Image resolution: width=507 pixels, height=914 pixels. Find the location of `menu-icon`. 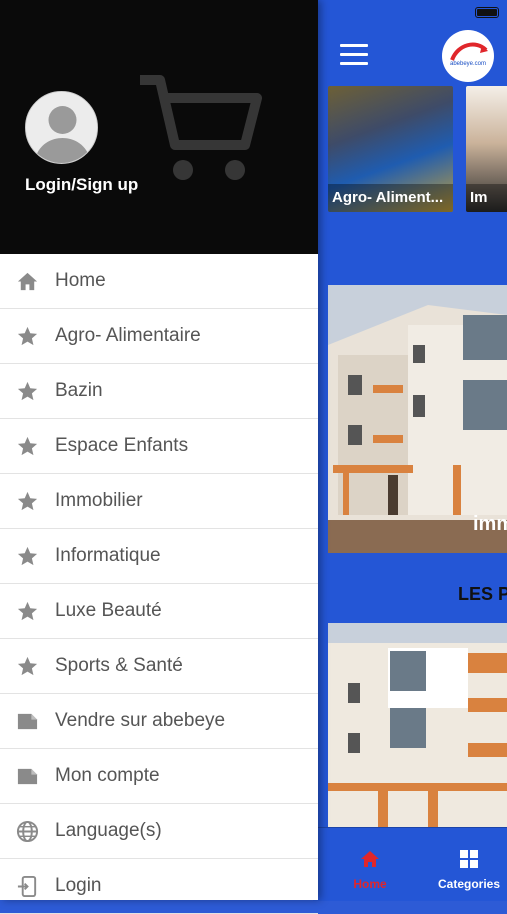

menu-icon is located at coordinates (354, 55).